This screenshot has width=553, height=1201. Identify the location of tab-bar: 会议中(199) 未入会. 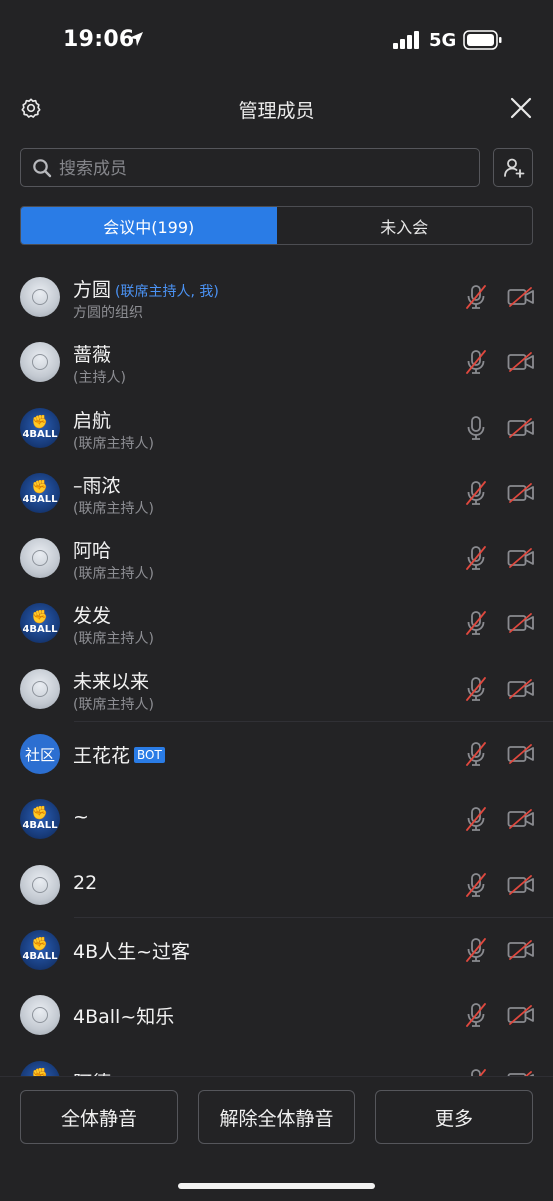
(276, 225).